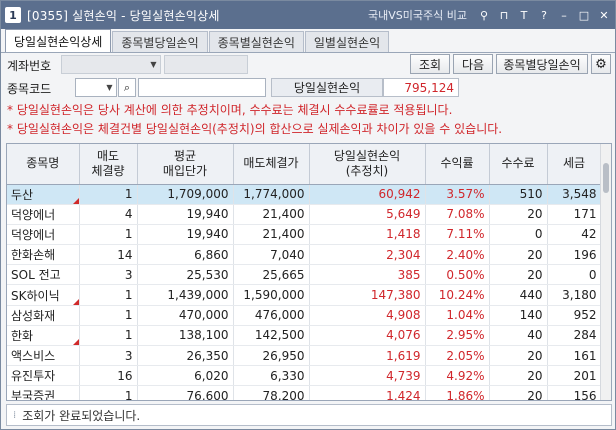 The image size is (616, 430). I want to click on table-row: 부국증권 1 76,600 78,200 1,424 1.86% 20 156, so click(304, 392).